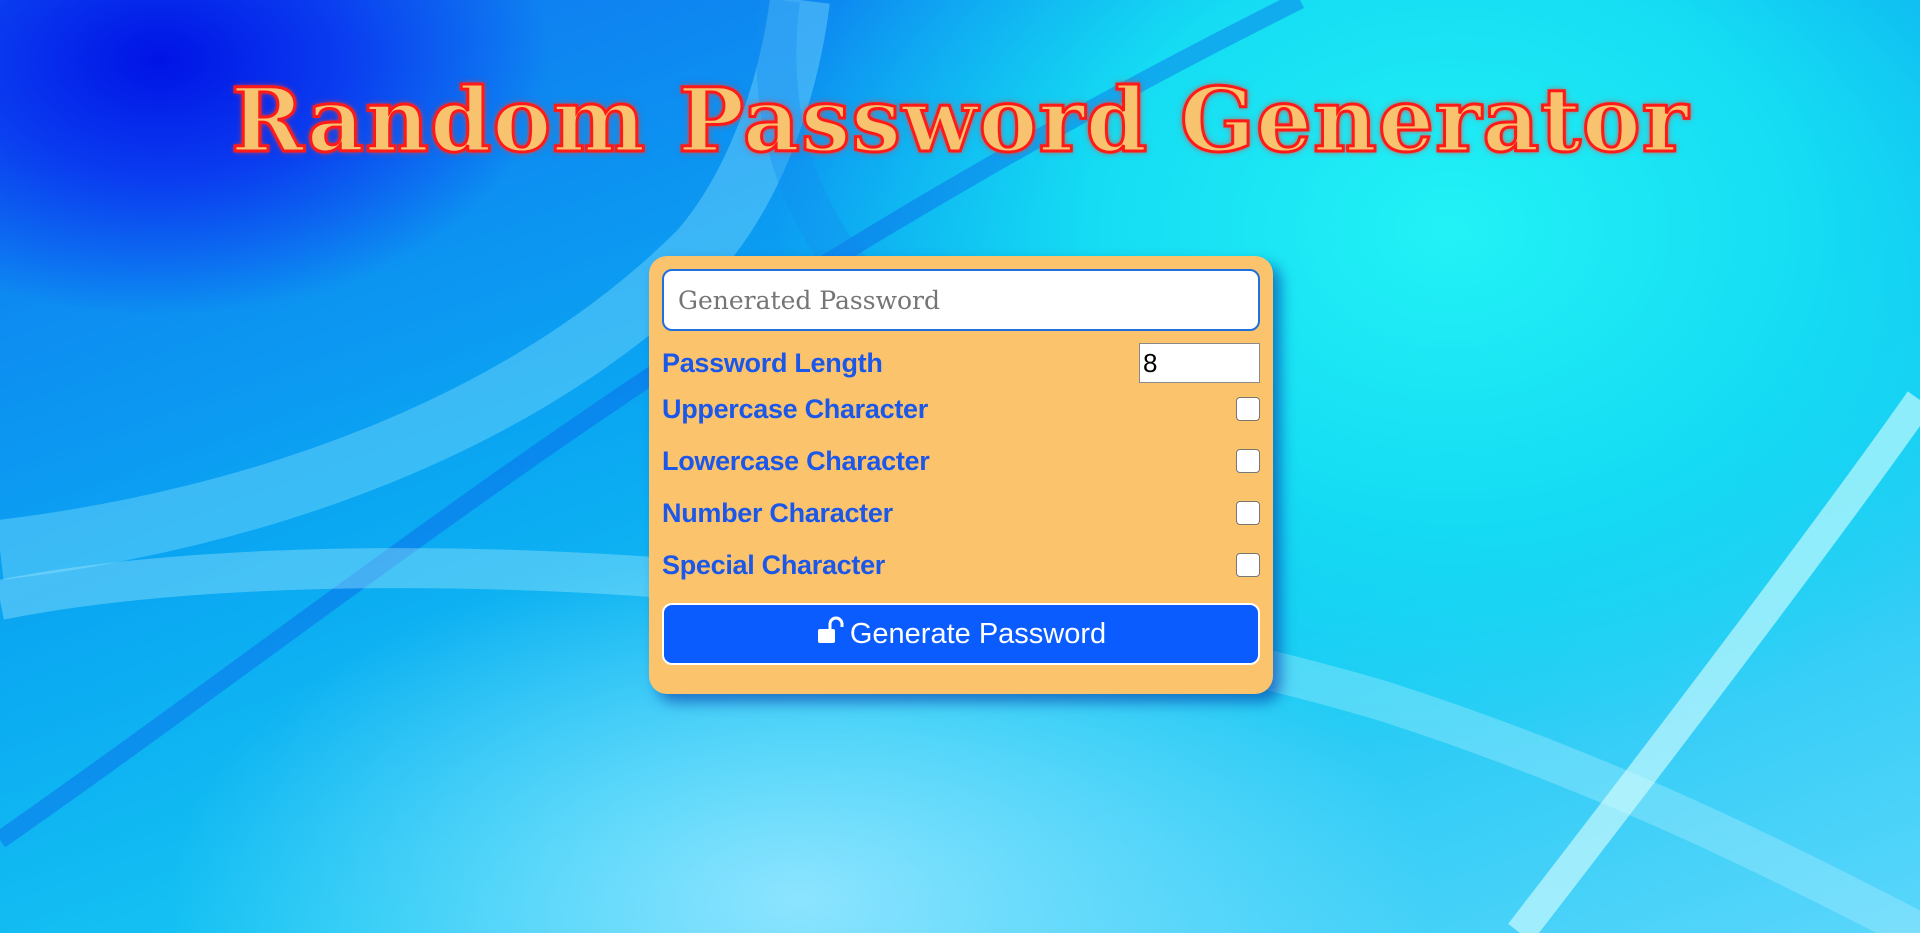 The image size is (1920, 933). Describe the element at coordinates (777, 512) in the screenshot. I see `number-label: Number Character` at that location.